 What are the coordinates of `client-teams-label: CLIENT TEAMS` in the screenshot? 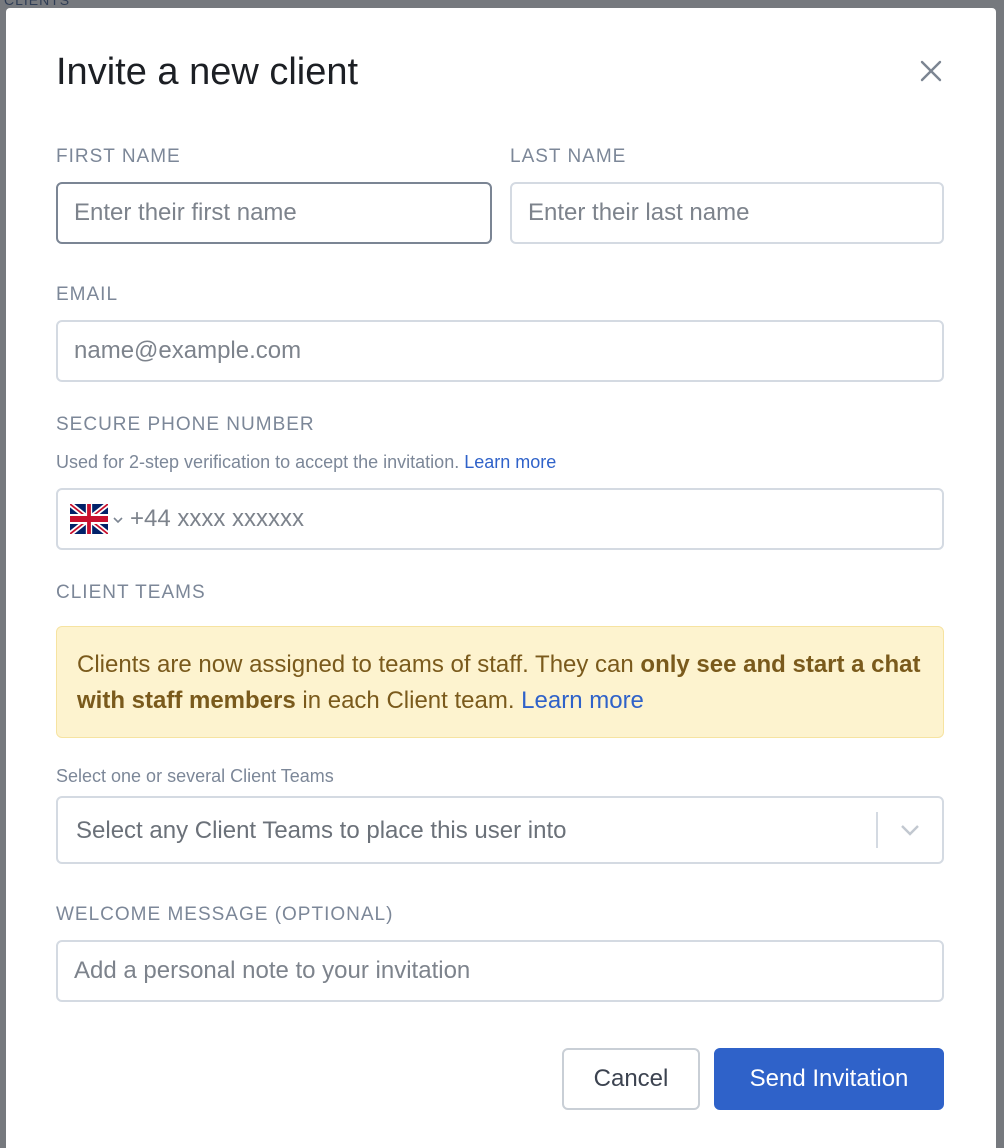 It's located at (131, 592).